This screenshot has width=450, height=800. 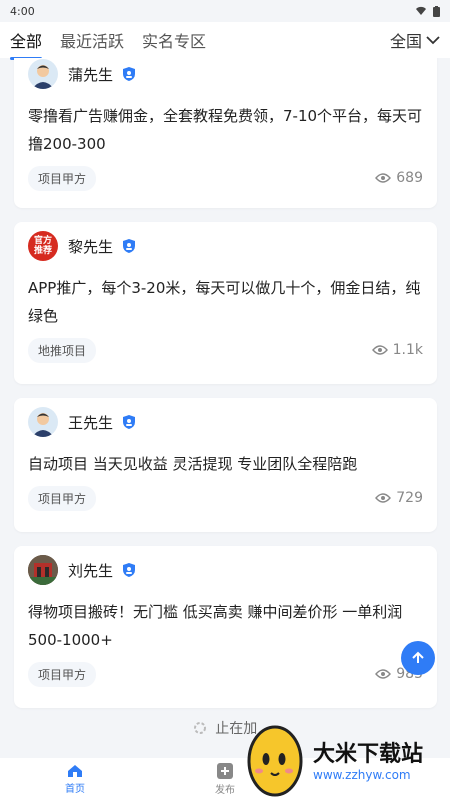 What do you see at coordinates (22, 11) in the screenshot?
I see `status-time: 4:00` at bounding box center [22, 11].